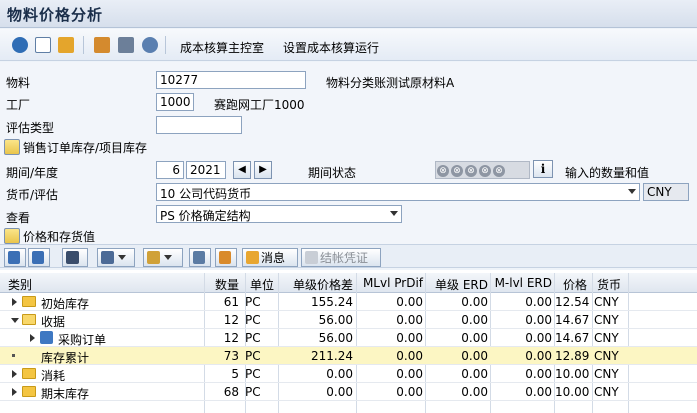 This screenshot has width=697, height=413. Describe the element at coordinates (75, 147) in the screenshot. I see `sales-order-section: 销售订单库存/项目库存` at that location.